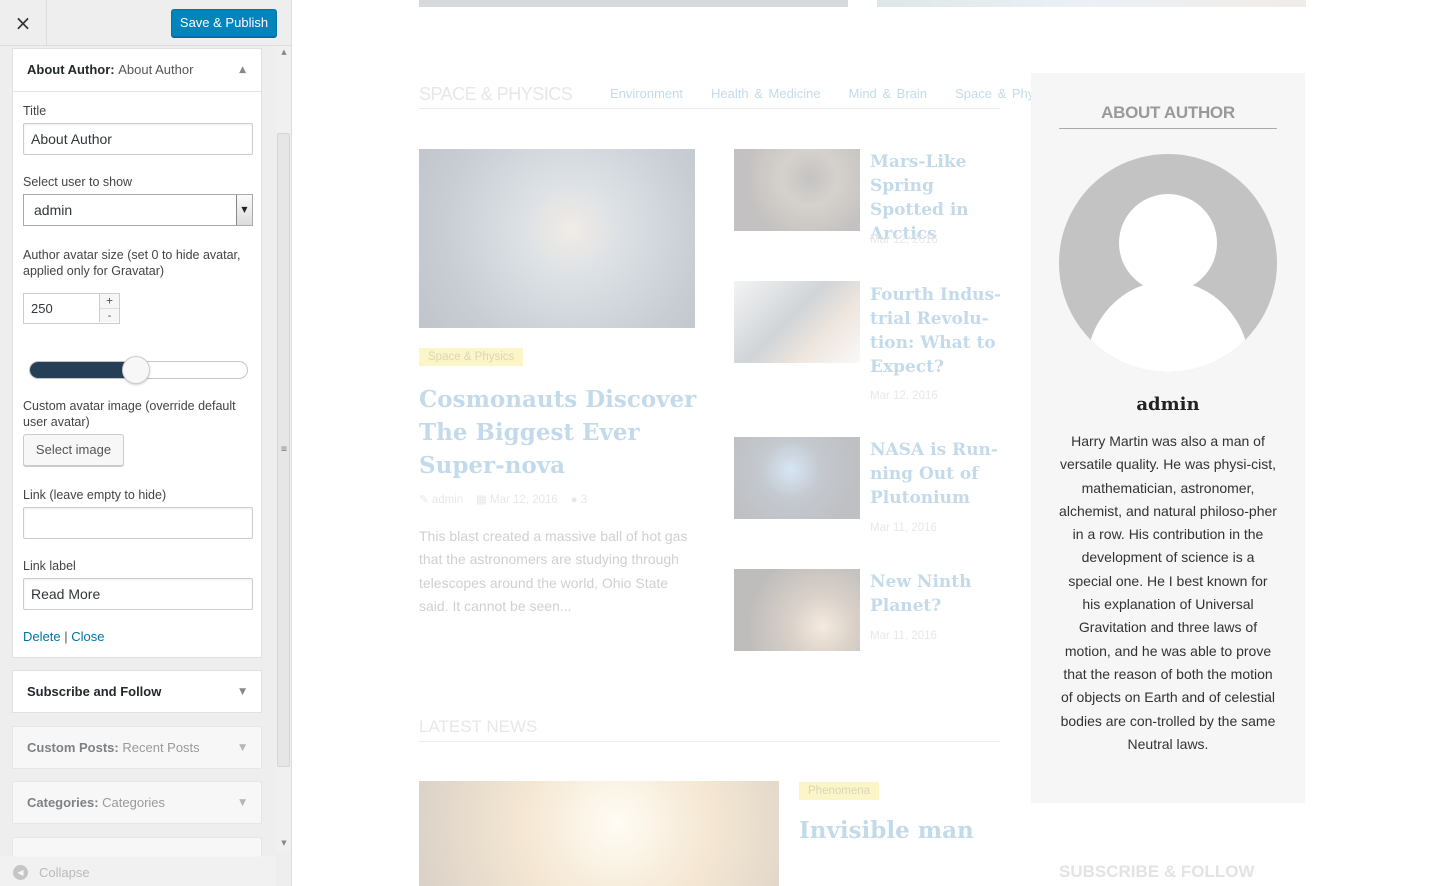  What do you see at coordinates (138, 523) in the screenshot?
I see `link-field` at bounding box center [138, 523].